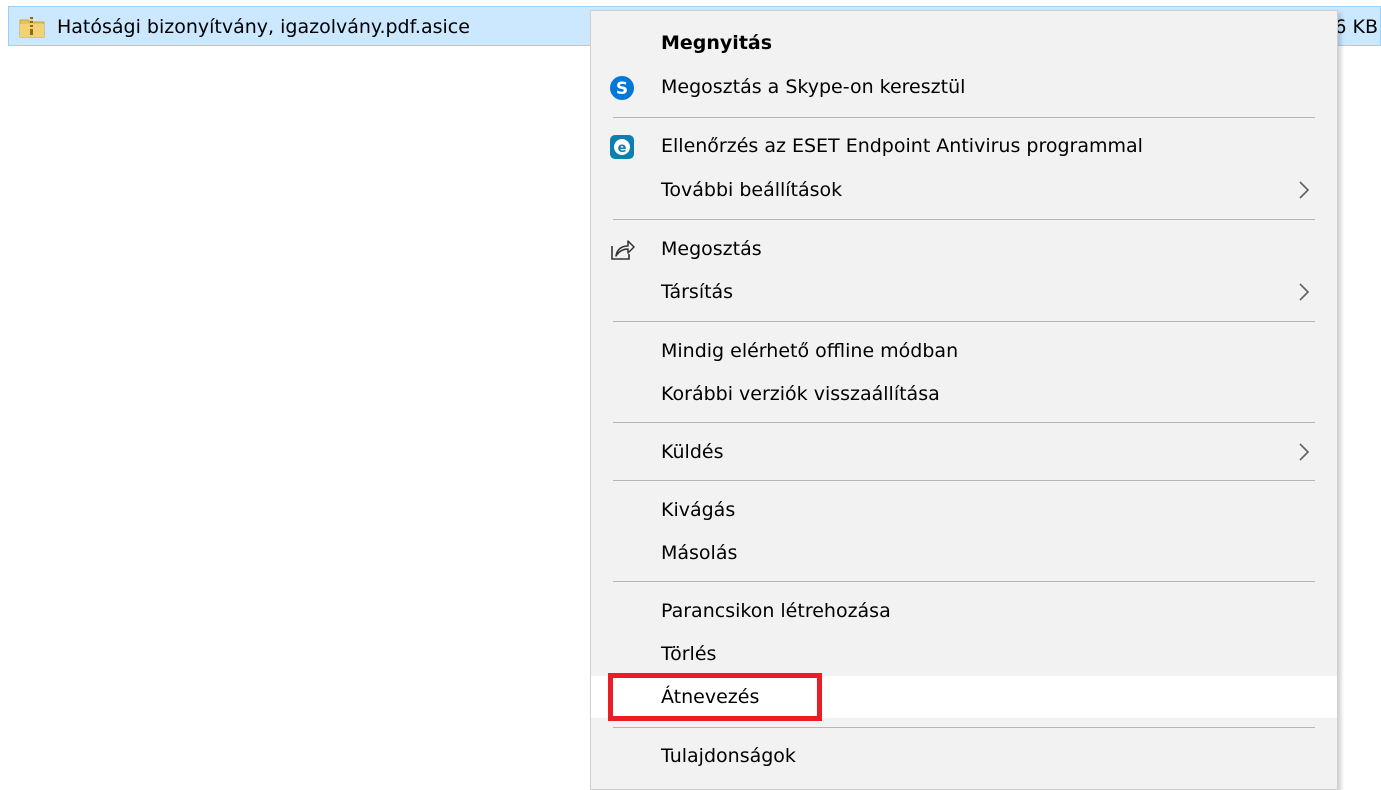 This screenshot has width=1381, height=790. I want to click on menu-item-share: Megosztás, so click(964, 249).